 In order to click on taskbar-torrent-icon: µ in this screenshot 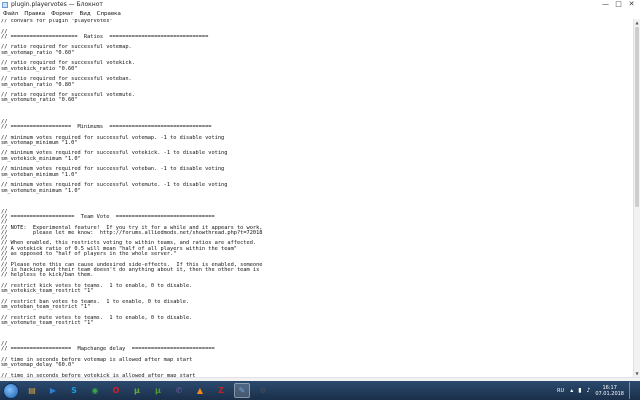, I will do `click(137, 390)`.